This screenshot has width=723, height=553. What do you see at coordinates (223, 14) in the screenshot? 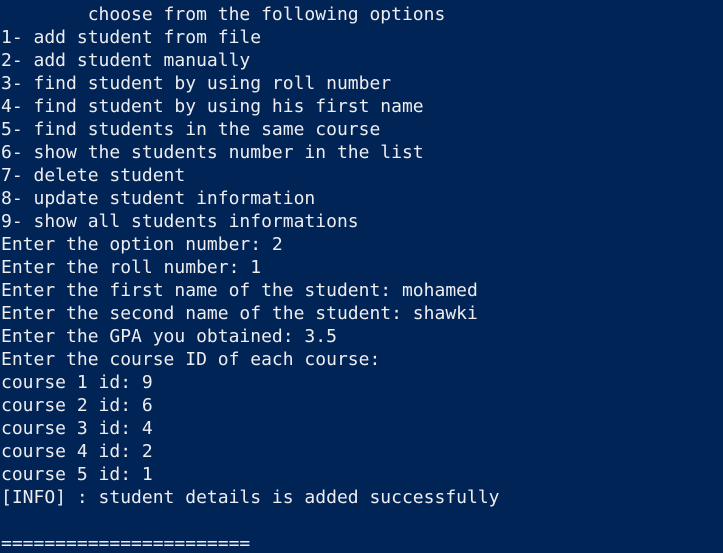
I see `menu-header: choose from the following options` at bounding box center [223, 14].